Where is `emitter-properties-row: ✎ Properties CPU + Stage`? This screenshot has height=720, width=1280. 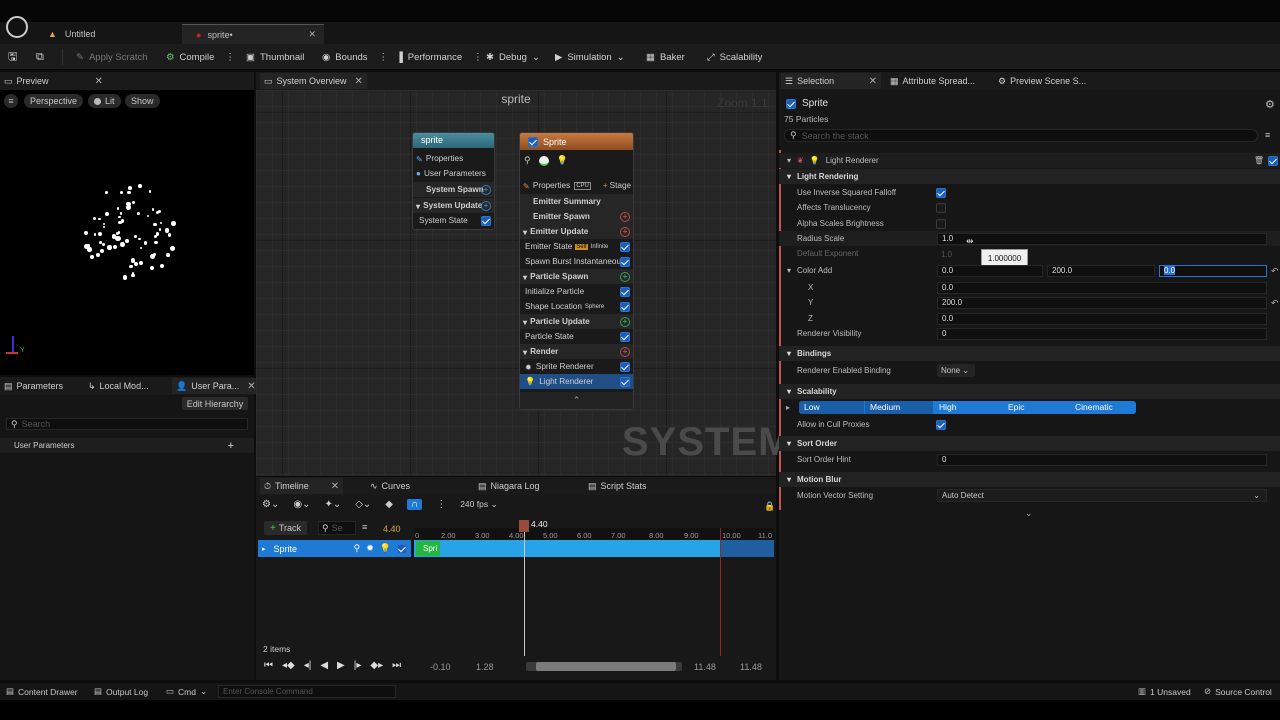
emitter-properties-row: ✎ Properties CPU + Stage is located at coordinates (576, 185).